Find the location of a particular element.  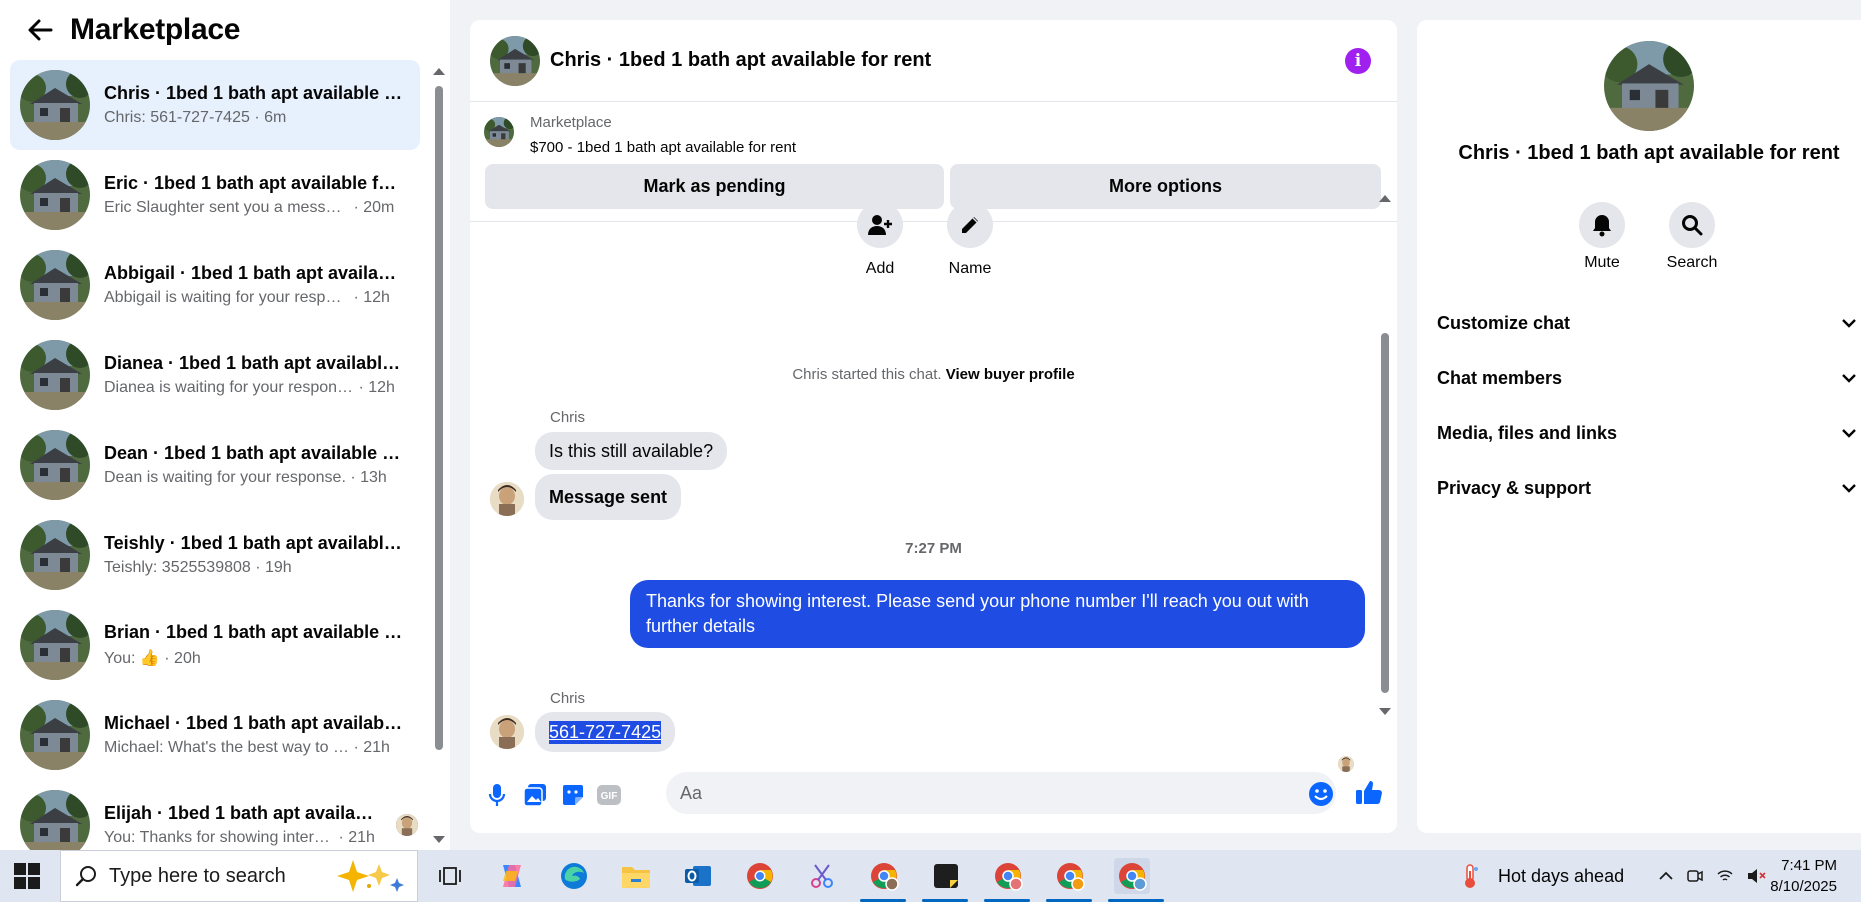

incoming-message: Is this still available? is located at coordinates (631, 451).